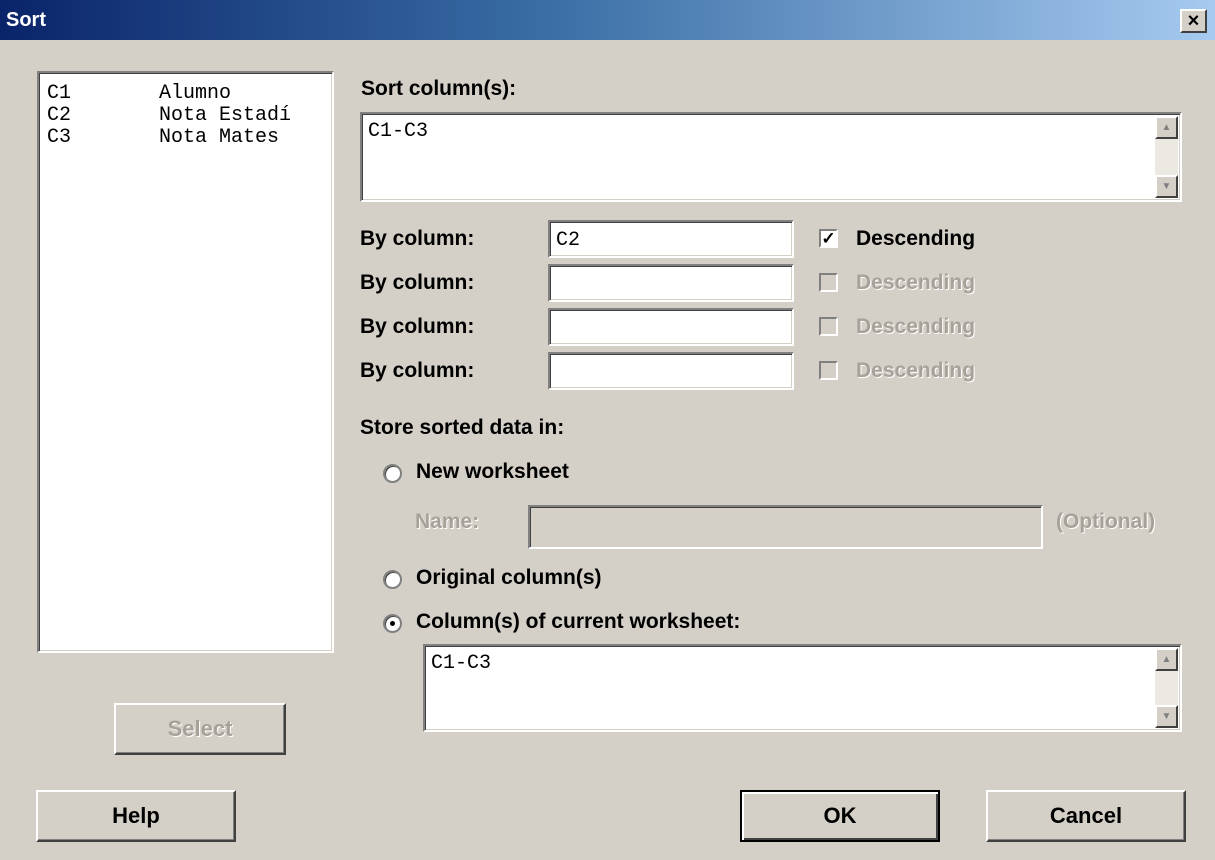 The width and height of the screenshot is (1215, 860). Describe the element at coordinates (1166, 157) in the screenshot. I see `sort-columns-scrollbar: ▲ ▼` at that location.